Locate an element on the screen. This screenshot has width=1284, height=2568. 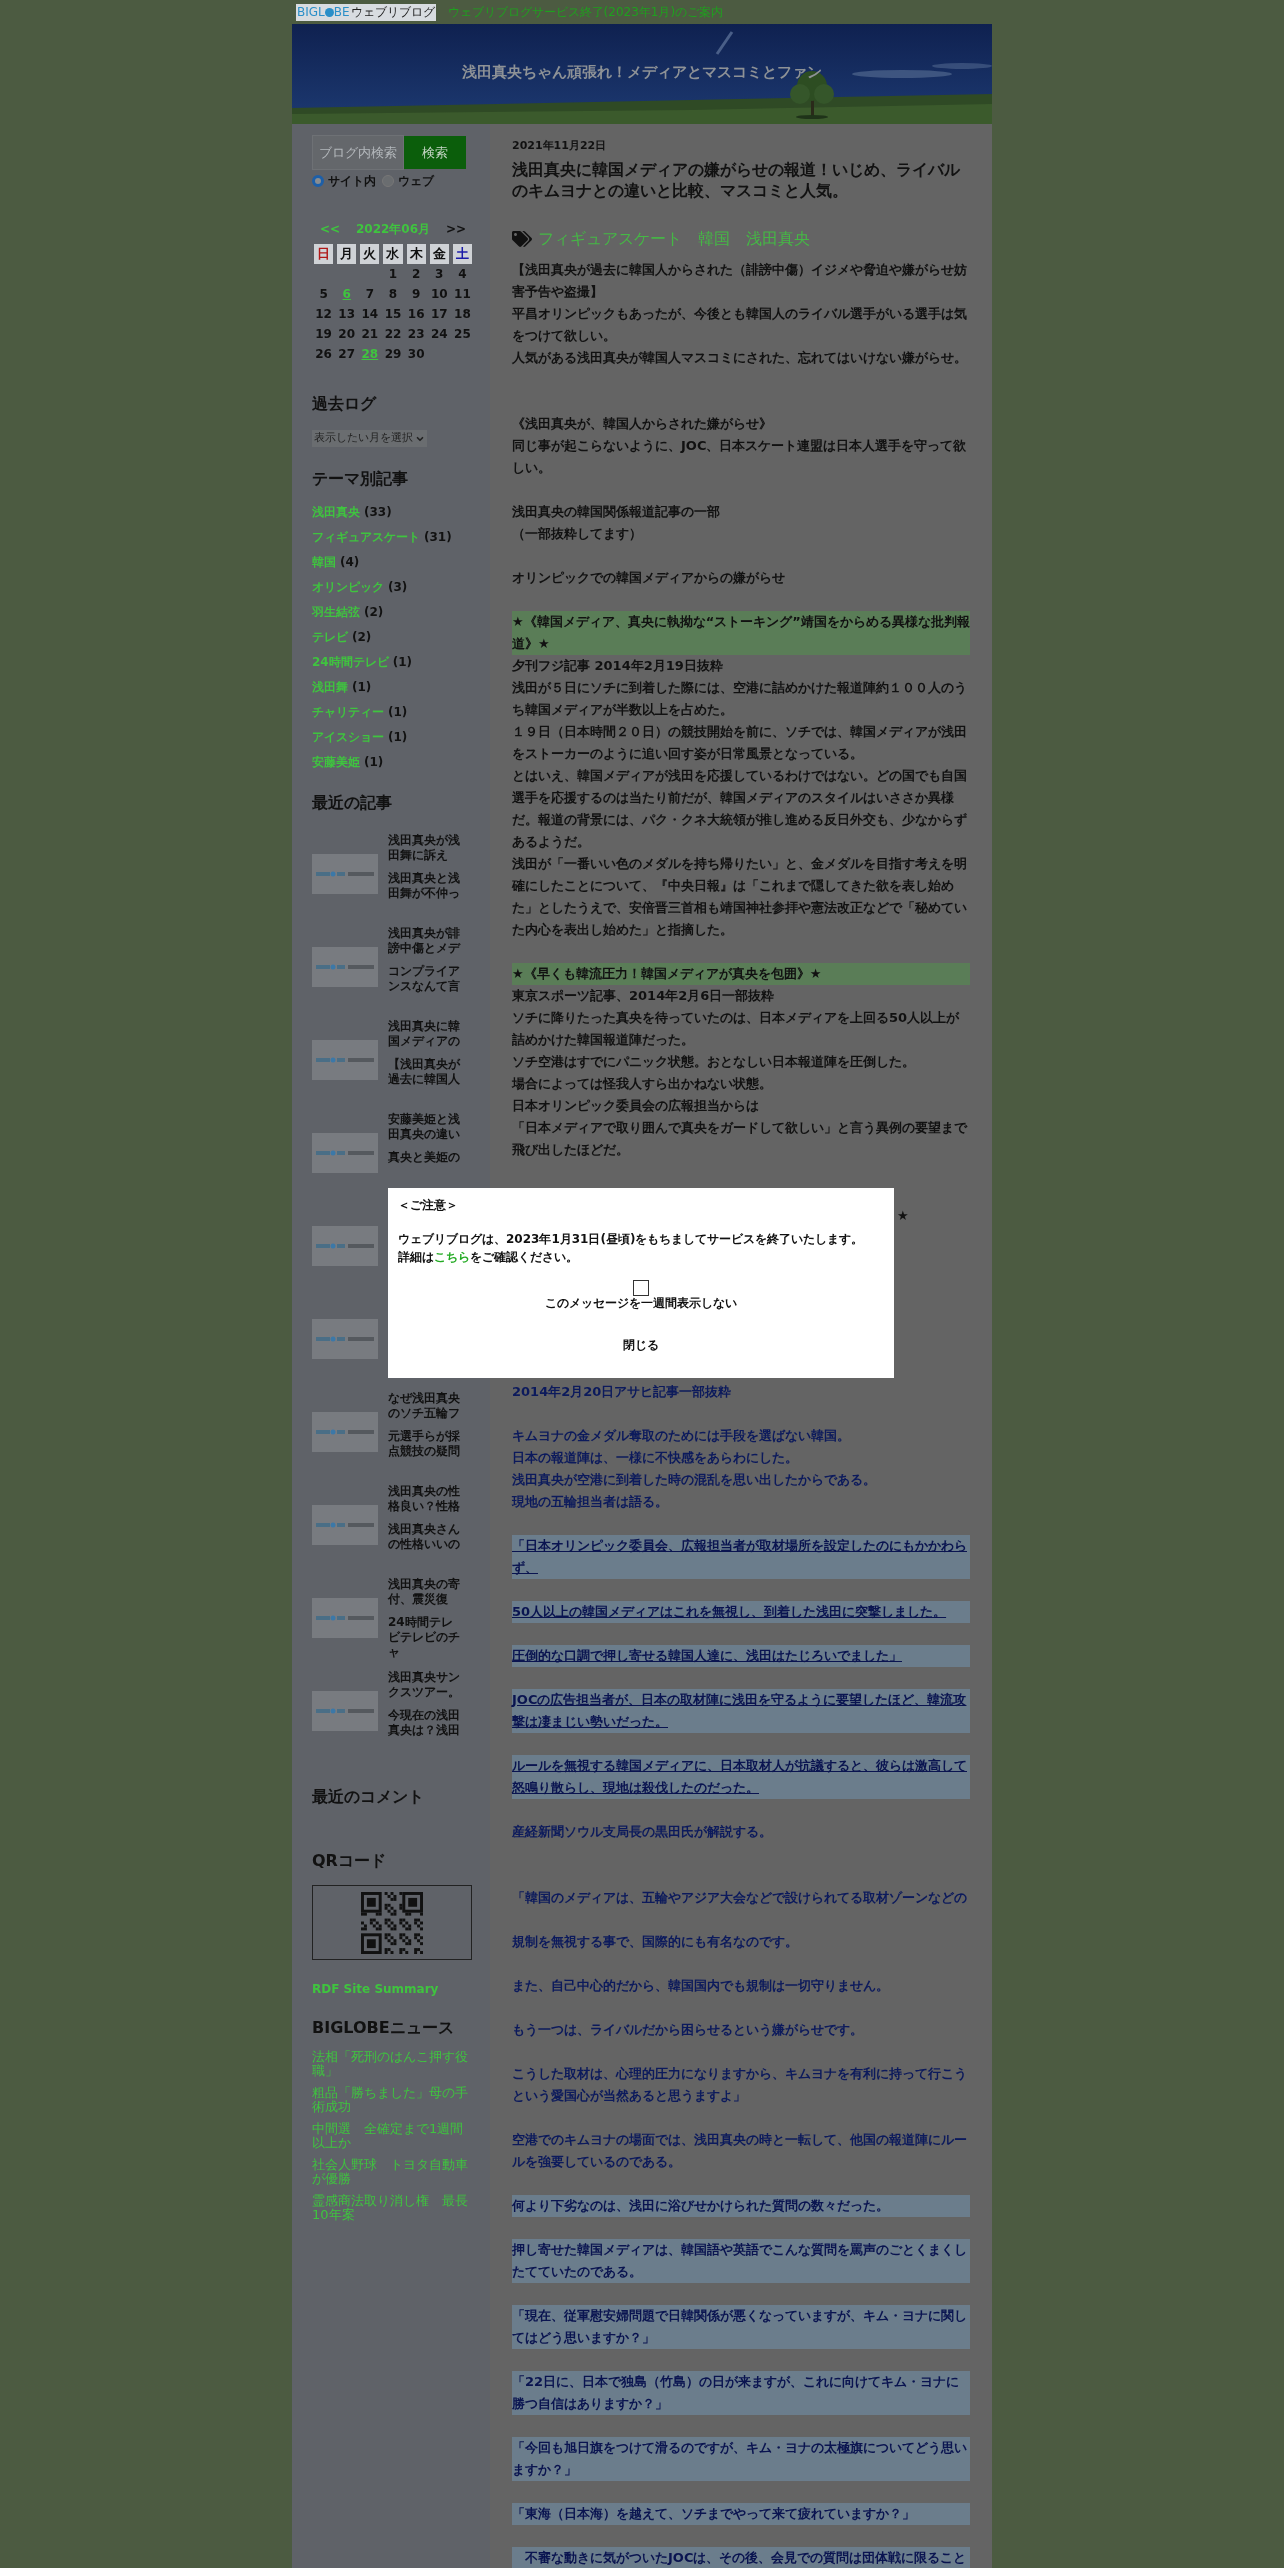
logo-text: BIGL is located at coordinates (311, 12).